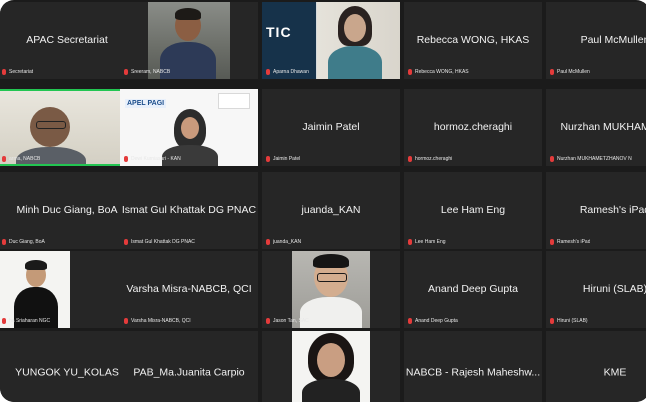  I want to click on participant-tile: Jason Tan, SAC, so click(331, 289).